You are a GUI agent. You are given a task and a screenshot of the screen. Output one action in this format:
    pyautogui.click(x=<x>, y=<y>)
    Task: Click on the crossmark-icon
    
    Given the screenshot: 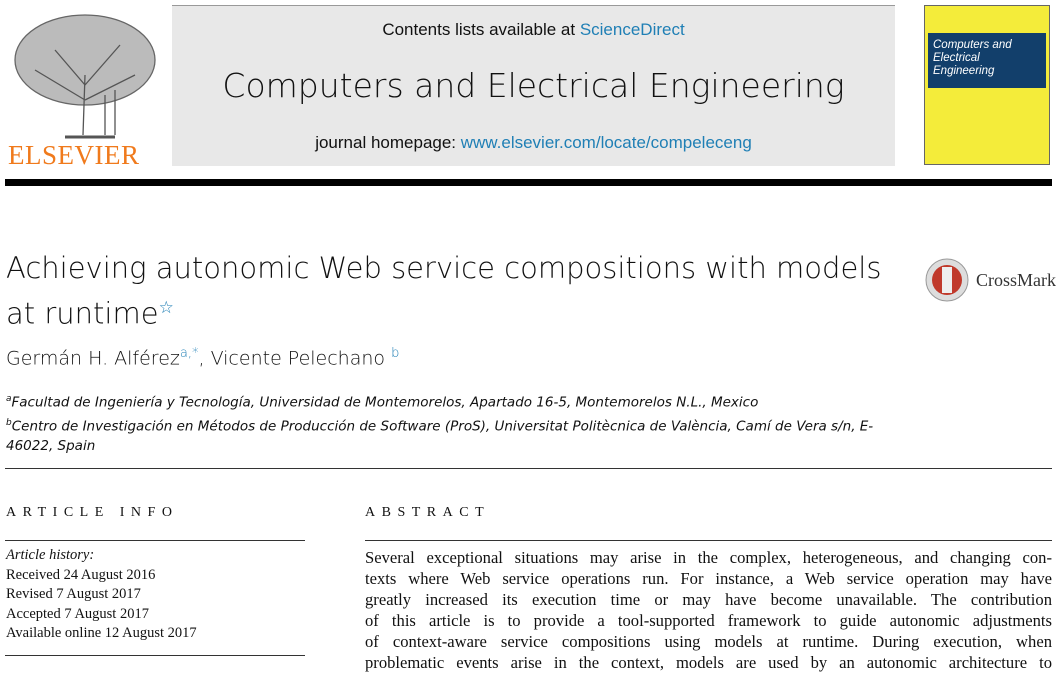 What is the action you would take?
    pyautogui.click(x=947, y=280)
    